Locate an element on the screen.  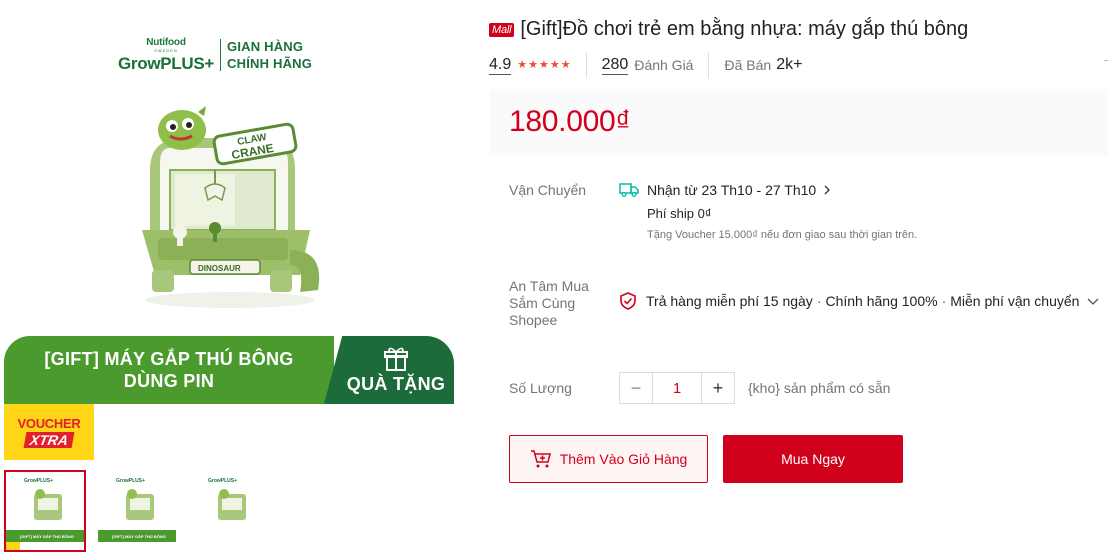
thumbnail-1: GrowPLUS+ [GIFT] MÁY GẮP THÚ BÔNG is located at coordinates (45, 511).